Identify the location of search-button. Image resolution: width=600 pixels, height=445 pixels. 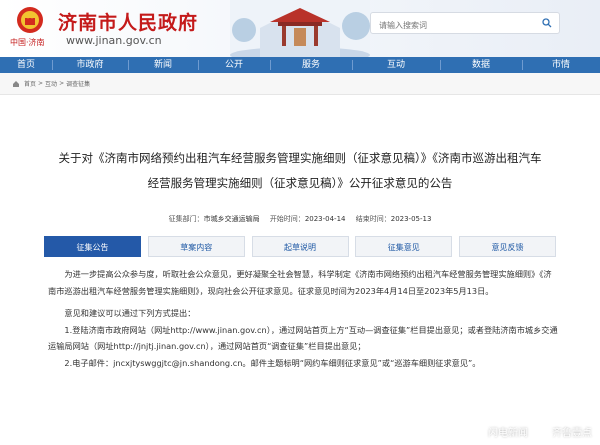
(547, 23).